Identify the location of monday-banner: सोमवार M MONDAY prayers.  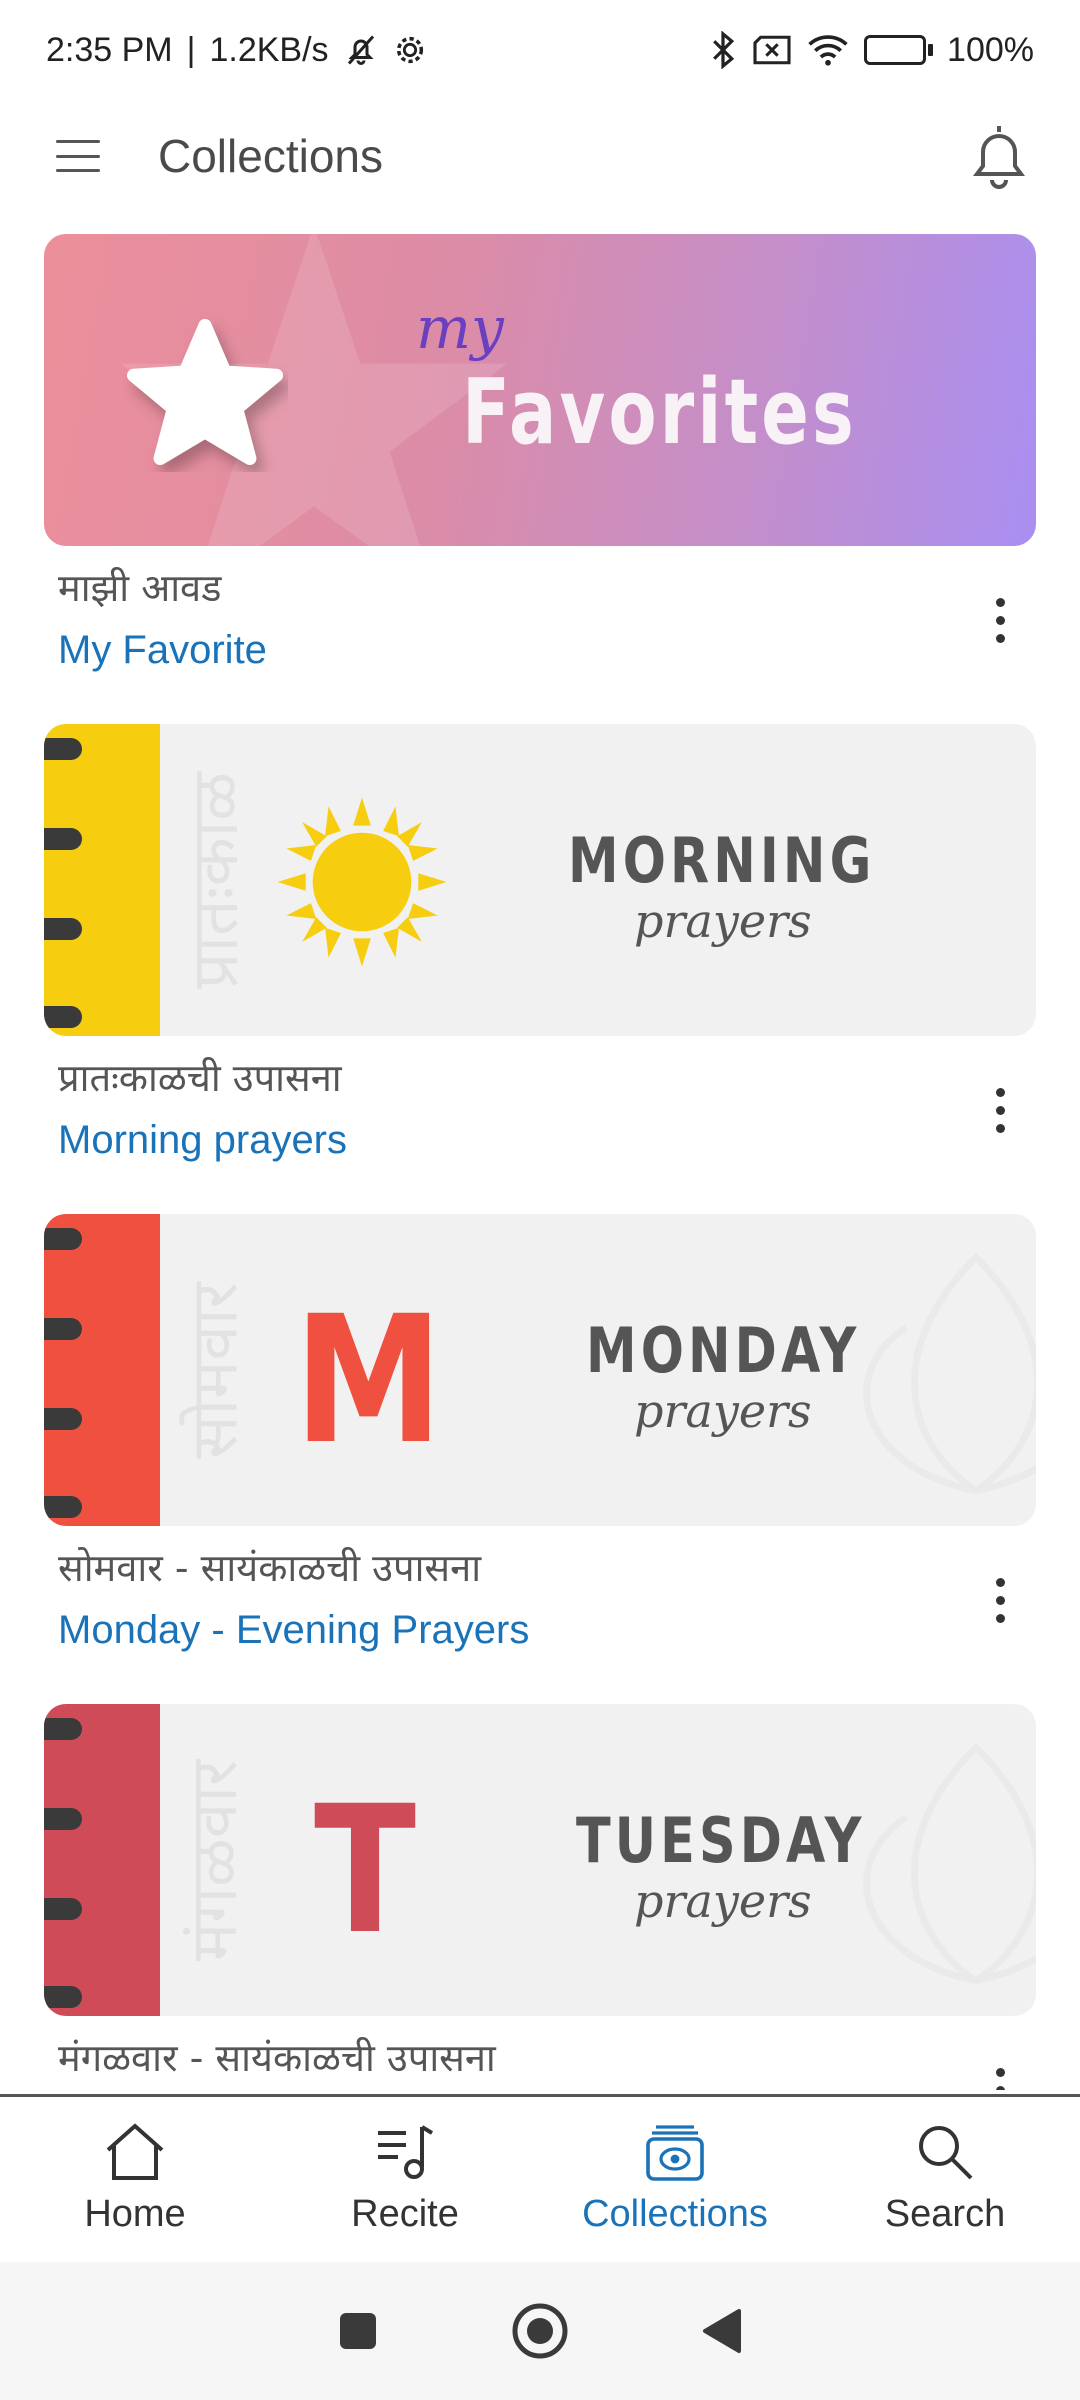
(540, 1370).